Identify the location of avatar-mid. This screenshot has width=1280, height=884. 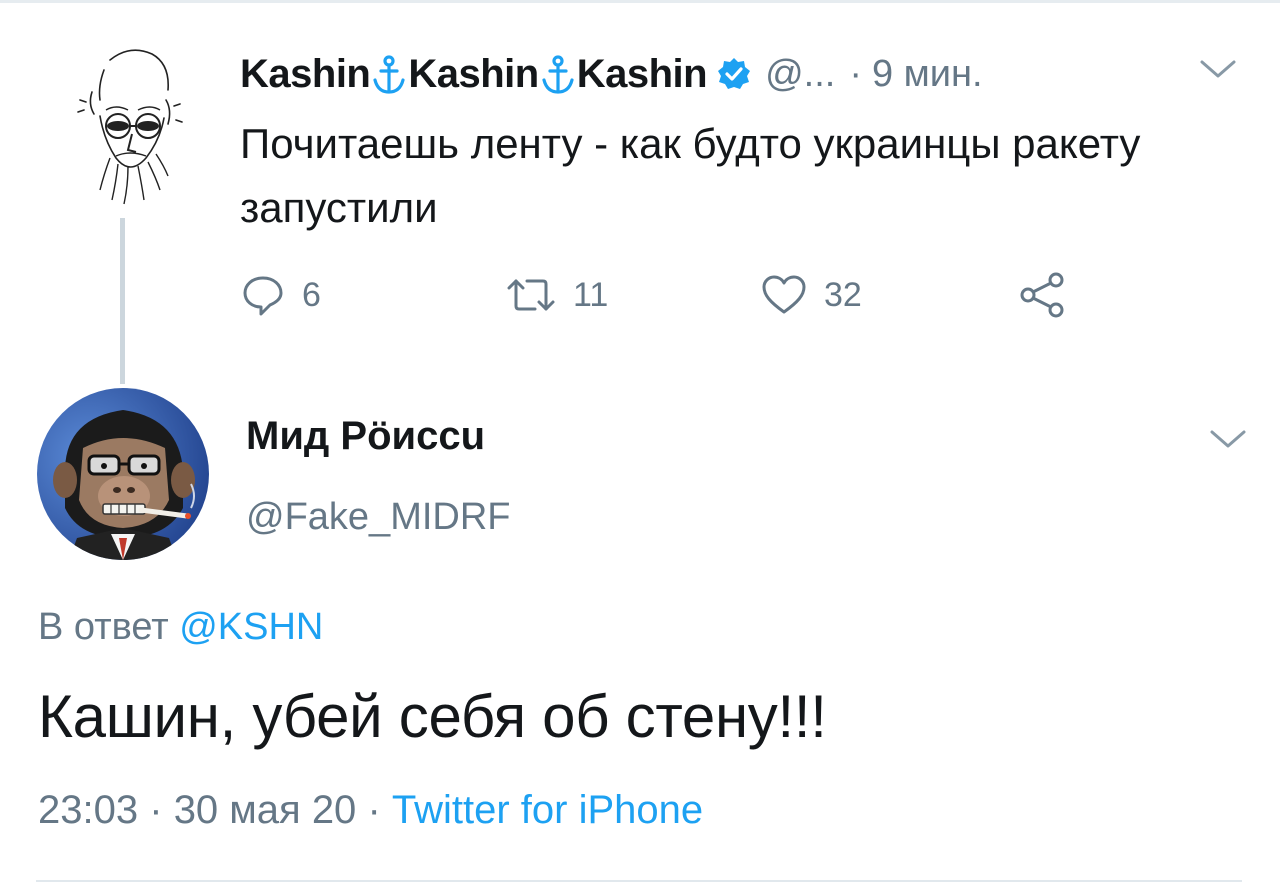
(123, 474).